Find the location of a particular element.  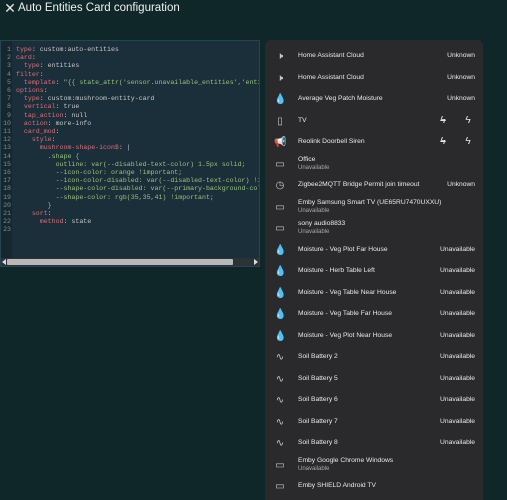

entity-name: Moisture - Herb Table Left is located at coordinates (336, 270).